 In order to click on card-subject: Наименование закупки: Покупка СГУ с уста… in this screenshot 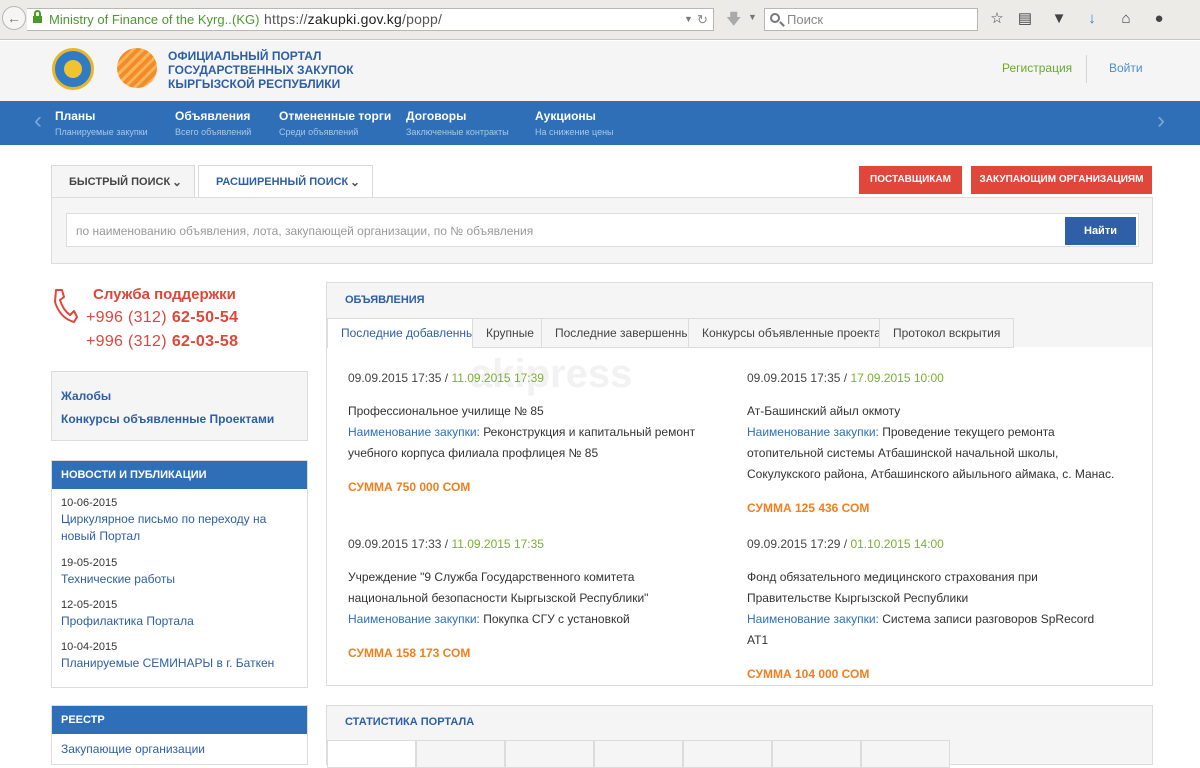, I will do `click(530, 619)`.